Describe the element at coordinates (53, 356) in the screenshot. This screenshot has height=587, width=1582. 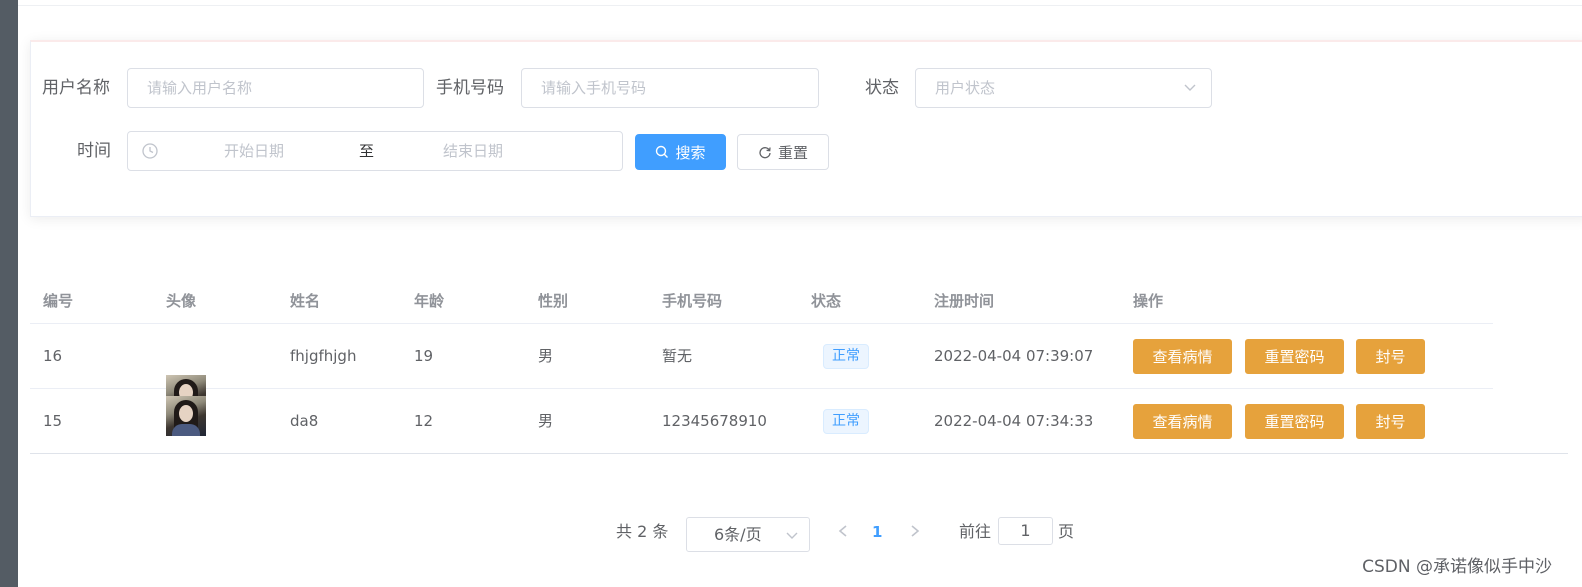
I see `cell-id: 16` at that location.